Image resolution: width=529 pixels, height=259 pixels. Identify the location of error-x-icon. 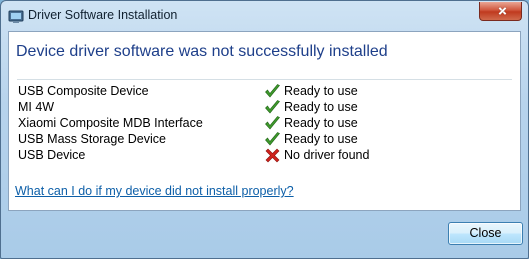
(272, 155).